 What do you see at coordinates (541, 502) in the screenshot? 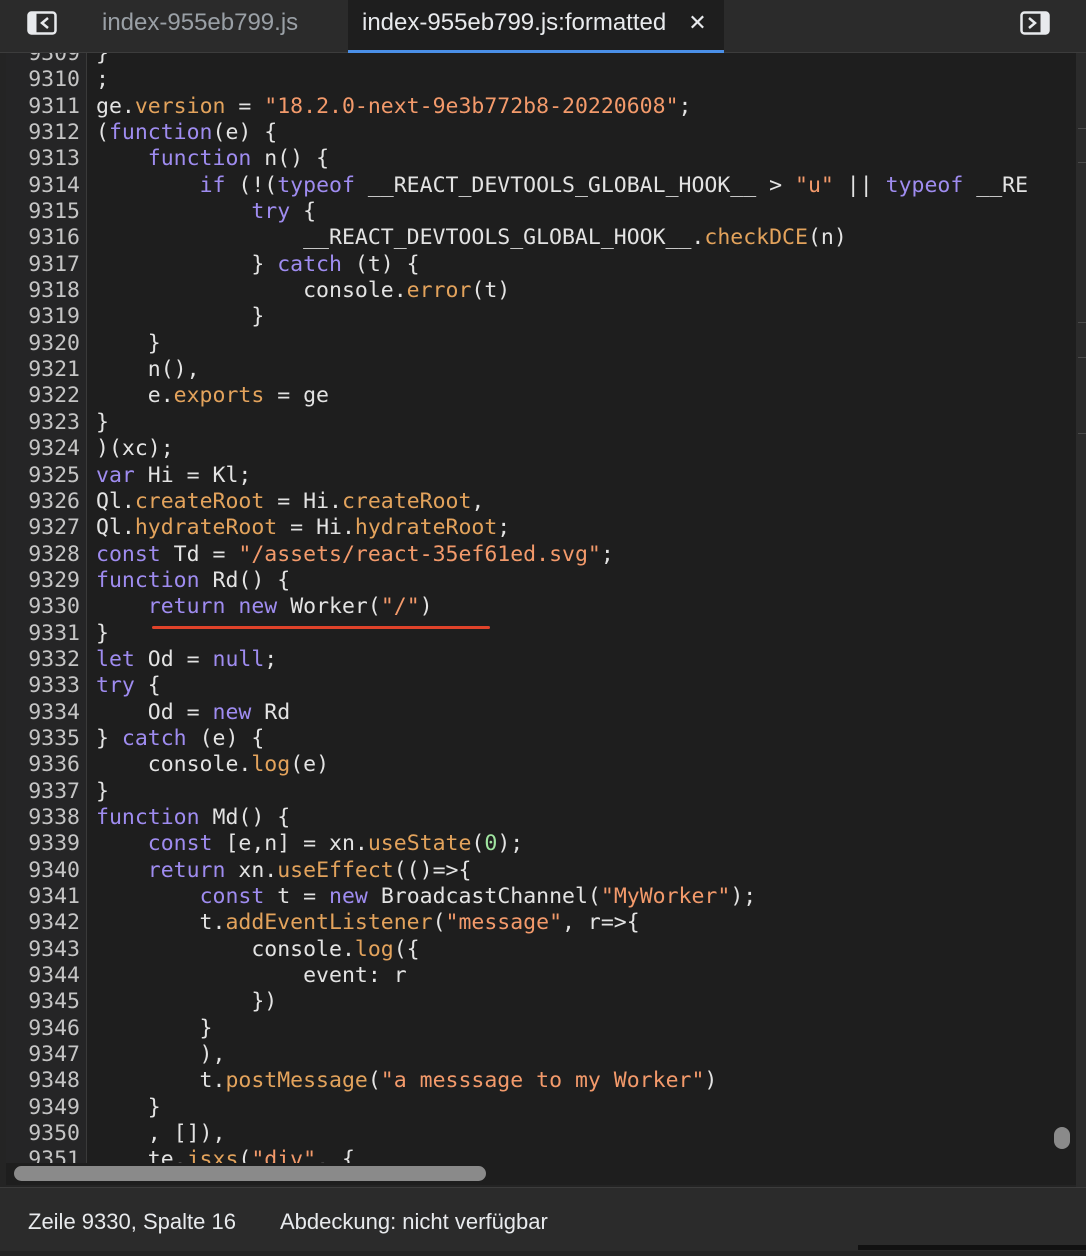
I see `code-line: 9326 Ql.createRoot = Hi.createRoot,` at bounding box center [541, 502].